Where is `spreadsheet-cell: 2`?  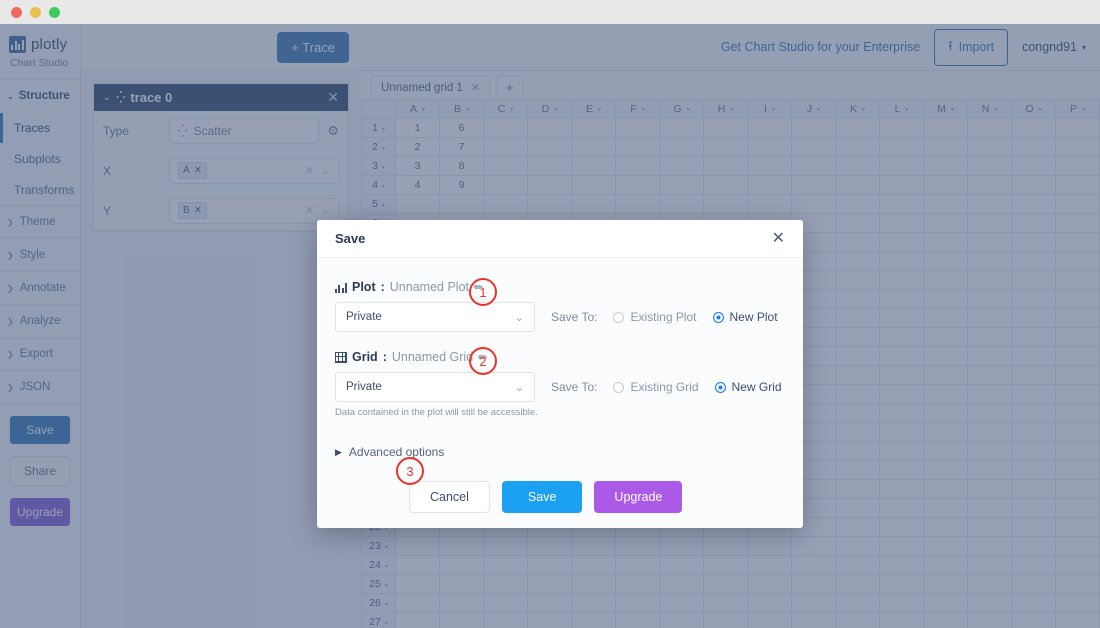
spreadsheet-cell: 2 is located at coordinates (417, 147).